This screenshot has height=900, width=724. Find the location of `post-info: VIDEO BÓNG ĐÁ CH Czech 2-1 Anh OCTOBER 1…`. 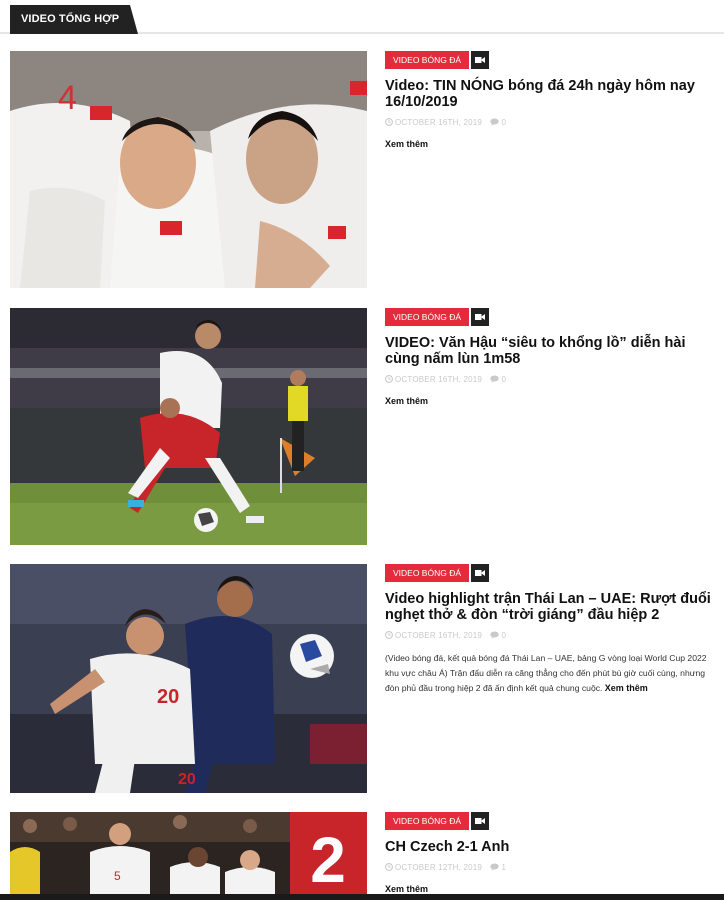

post-info: VIDEO BÓNG ĐÁ CH Czech 2-1 Anh OCTOBER 1… is located at coordinates (552, 853).